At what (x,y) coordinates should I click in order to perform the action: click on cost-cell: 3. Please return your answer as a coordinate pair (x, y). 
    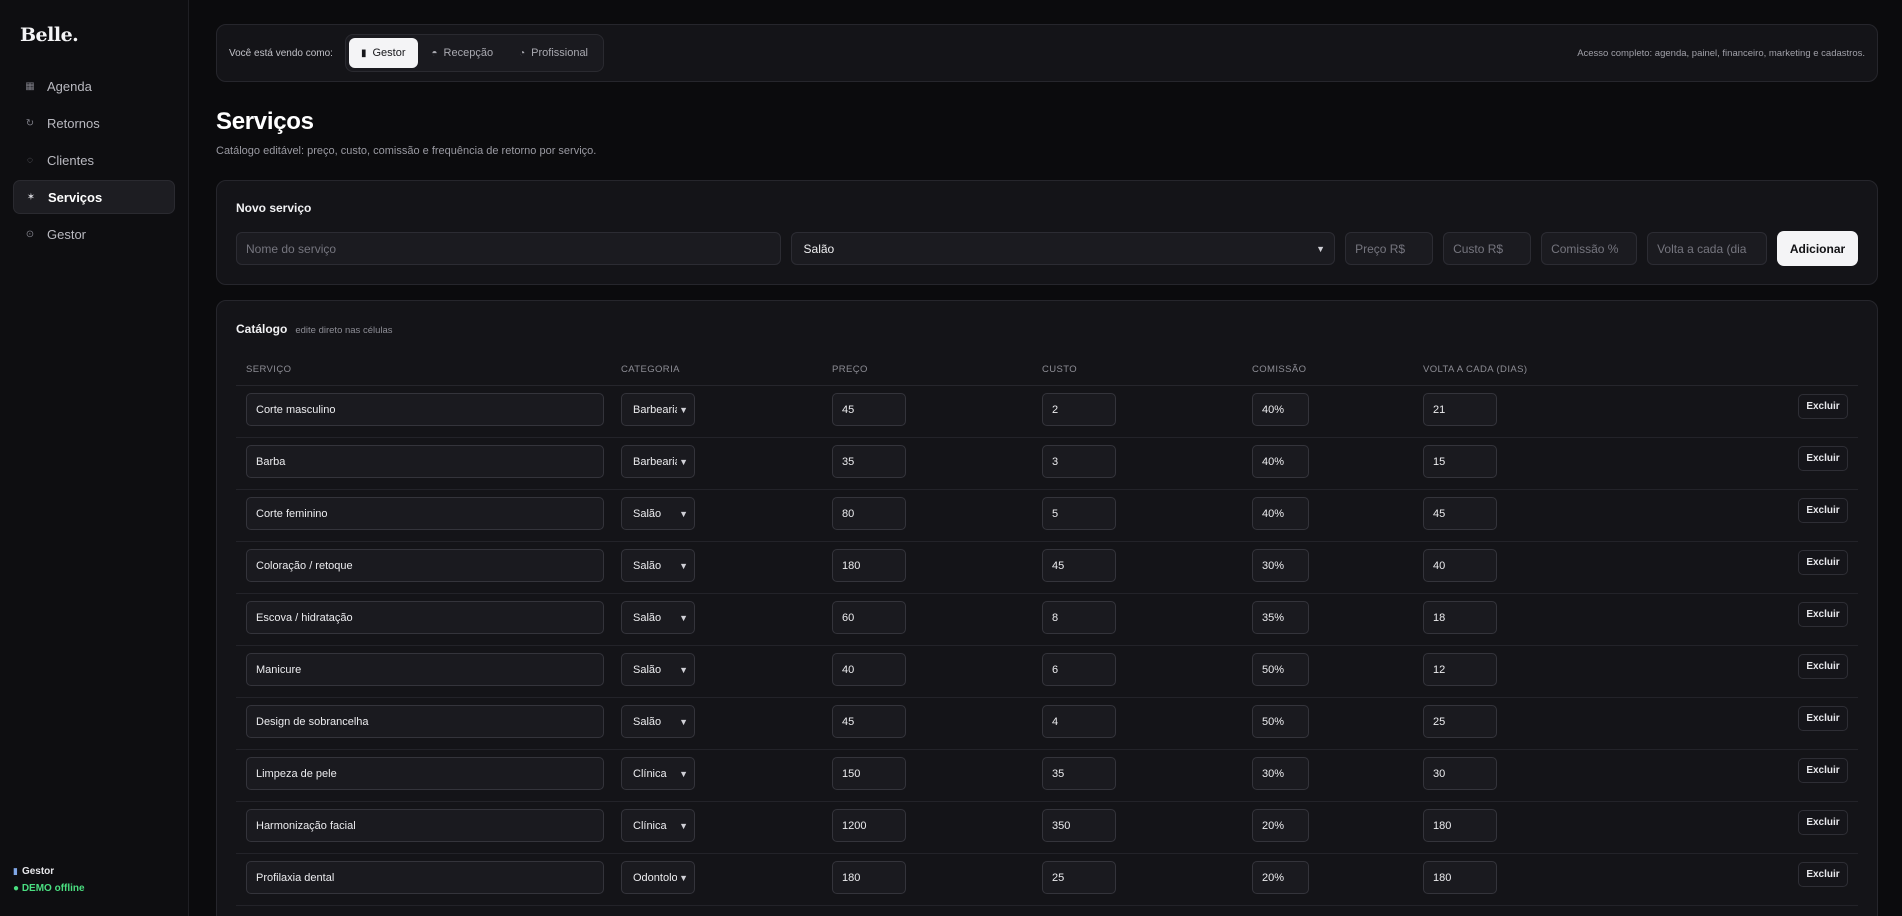
    Looking at the image, I should click on (1079, 461).